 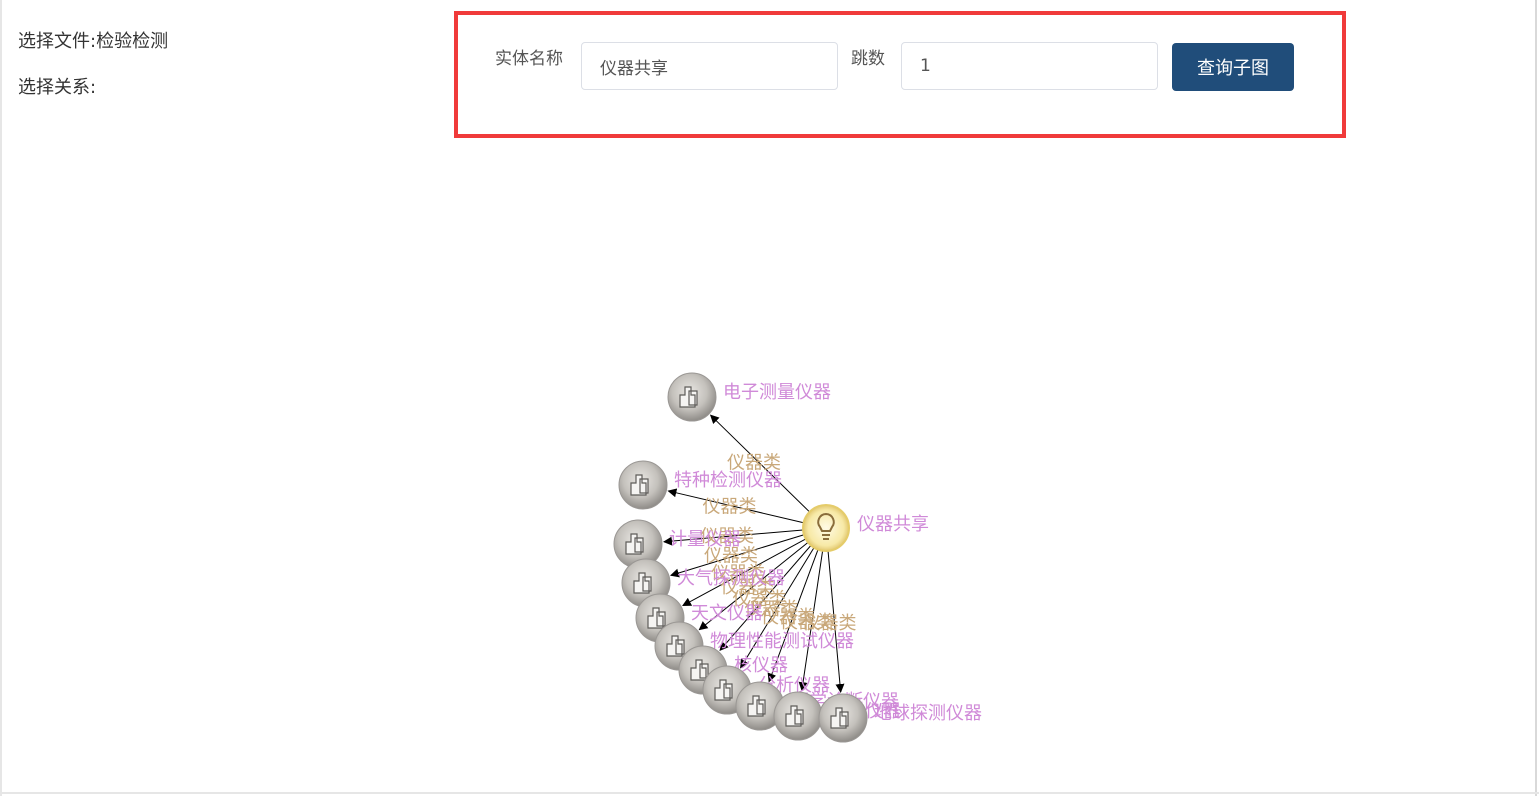 What do you see at coordinates (731, 578) in the screenshot?
I see `graph-node-label: 大气探测仪器` at bounding box center [731, 578].